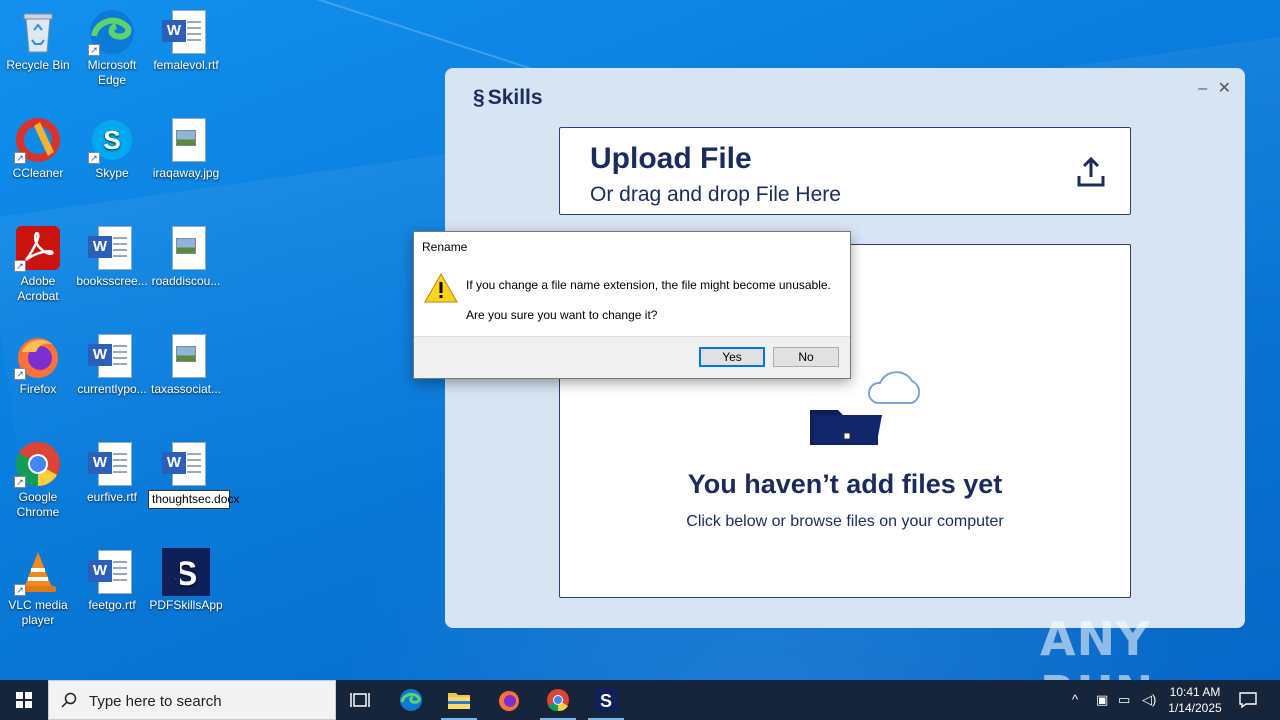  I want to click on desktop-icon-label: femalevol.rtf, so click(186, 65).